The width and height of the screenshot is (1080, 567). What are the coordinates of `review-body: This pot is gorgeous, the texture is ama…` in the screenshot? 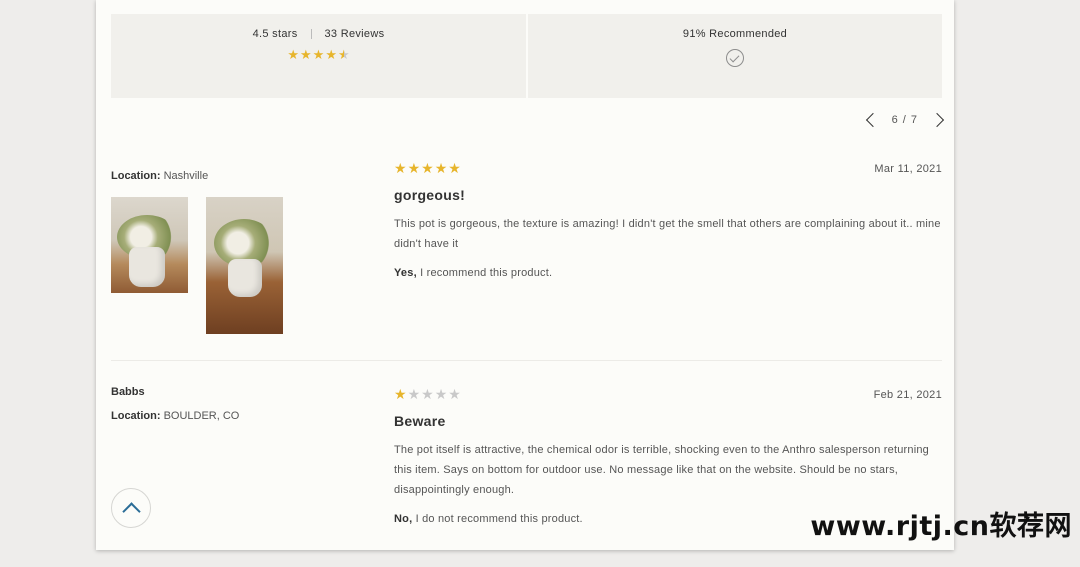 It's located at (667, 234).